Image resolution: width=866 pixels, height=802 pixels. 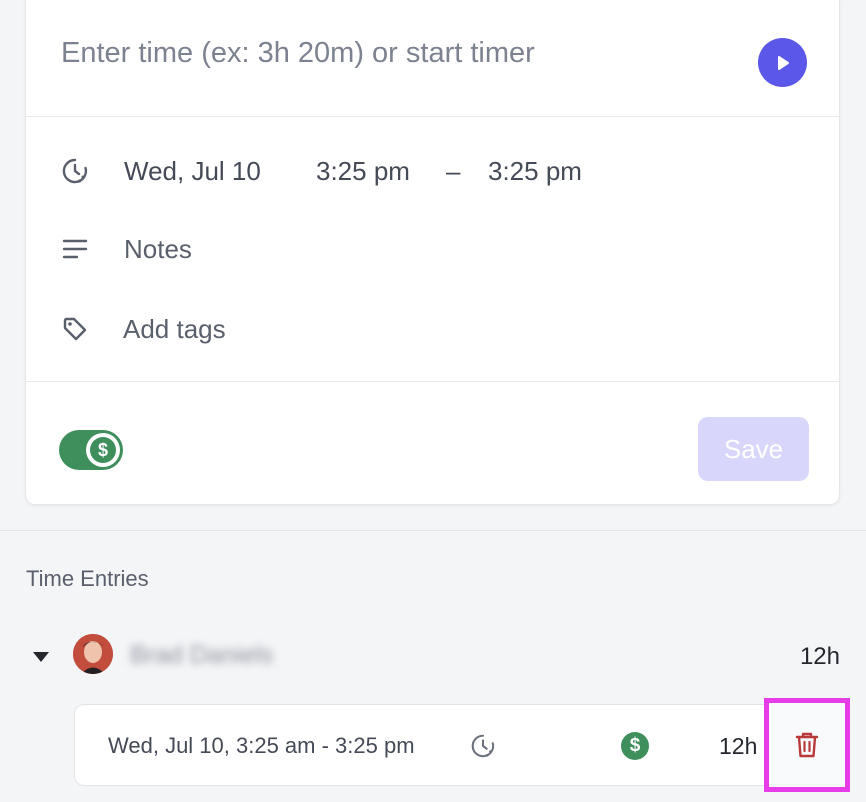 I want to click on user-entry-group: Brad Daniels 12h, so click(x=433, y=656).